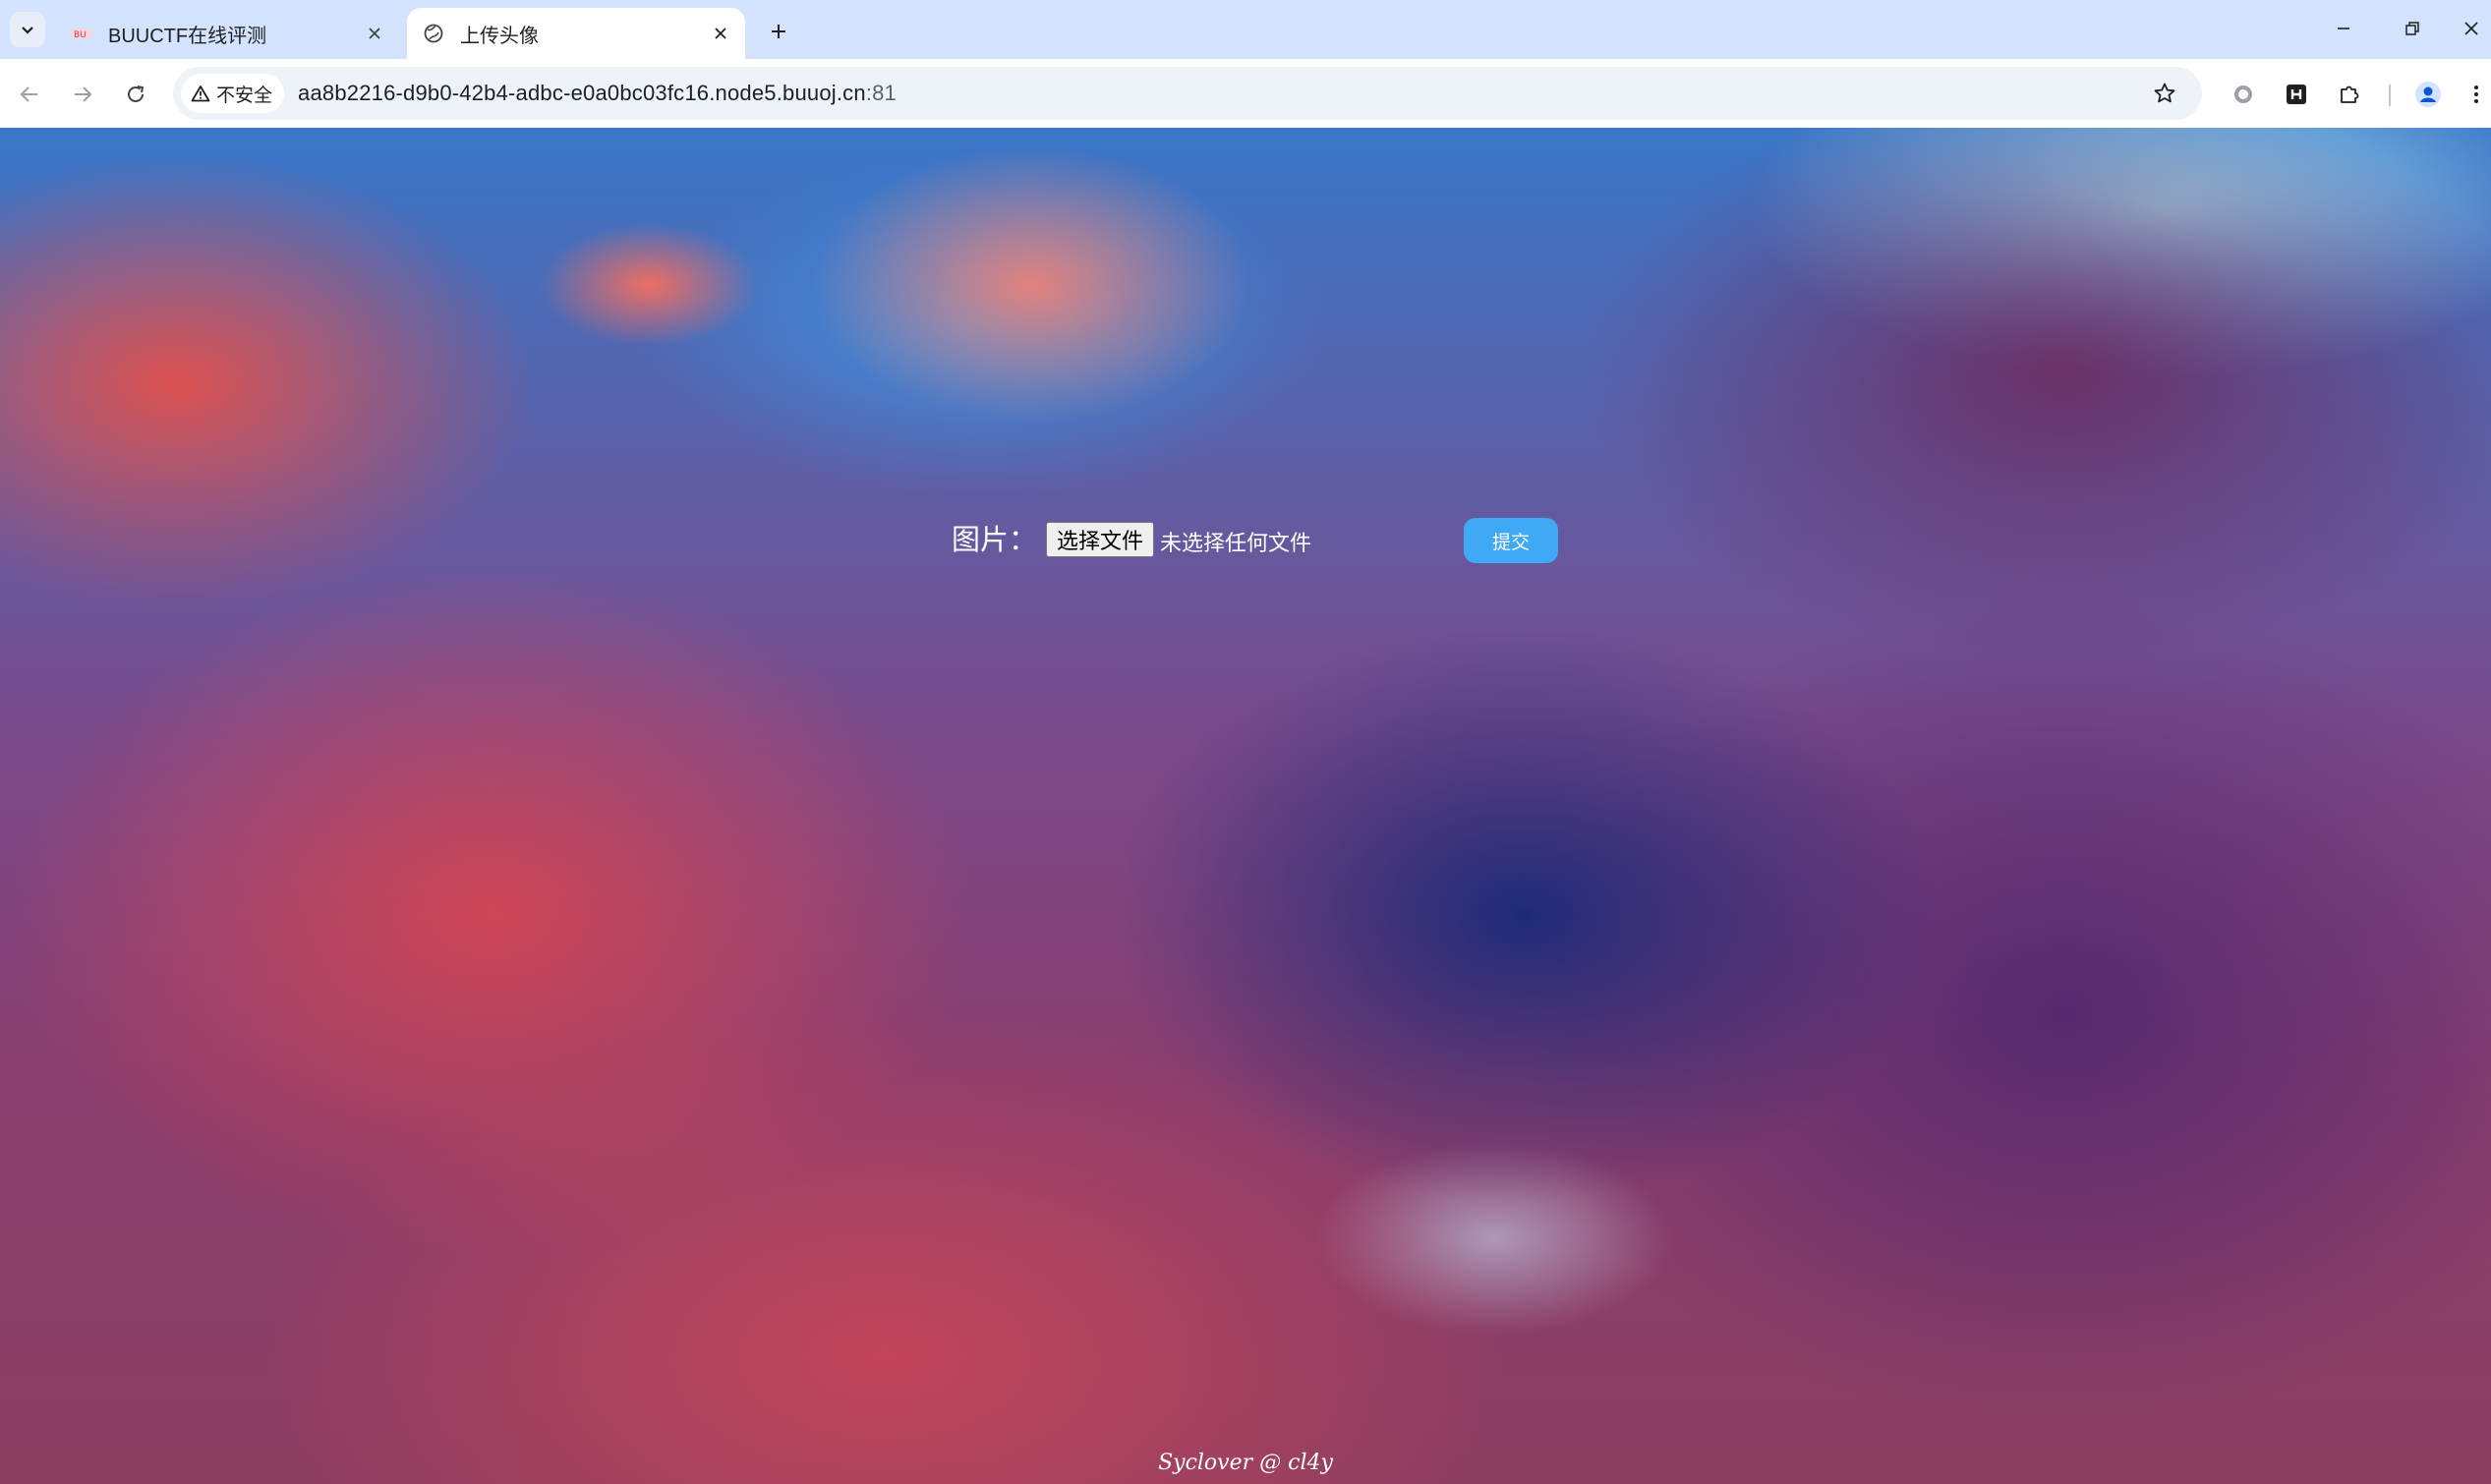  I want to click on arrow-left-icon, so click(28, 94).